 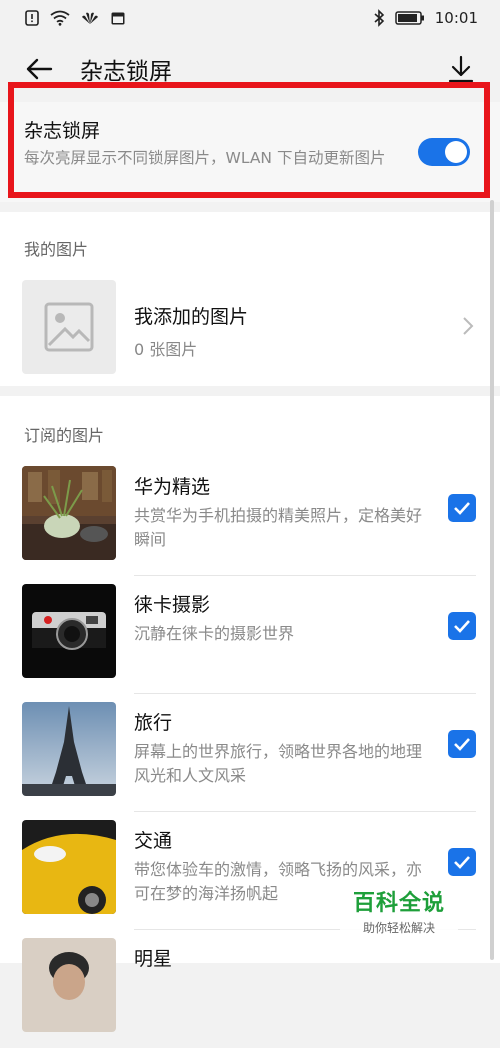 I want to click on subscription-title: 徕卡摄影, so click(x=172, y=605).